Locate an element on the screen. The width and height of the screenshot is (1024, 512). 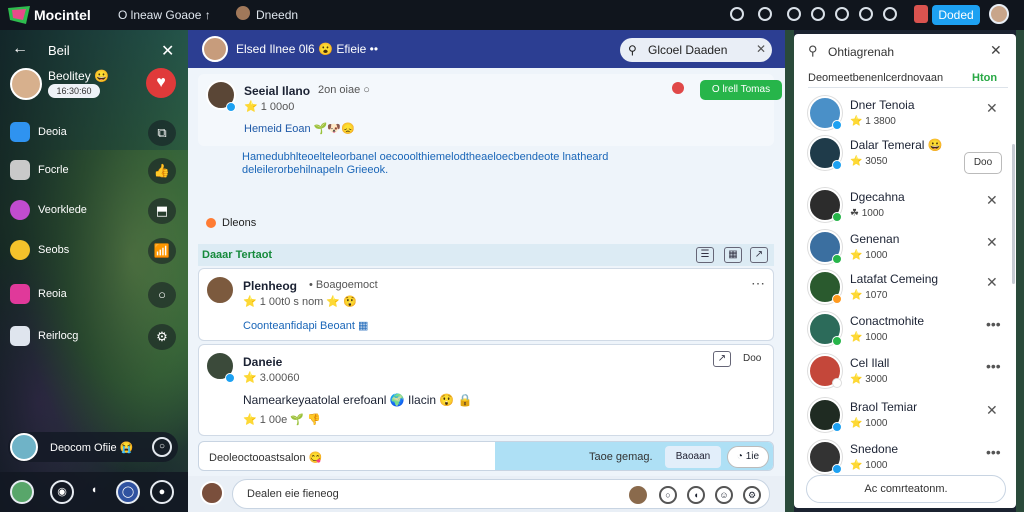
flame-icon is located at coordinates (866, 14).